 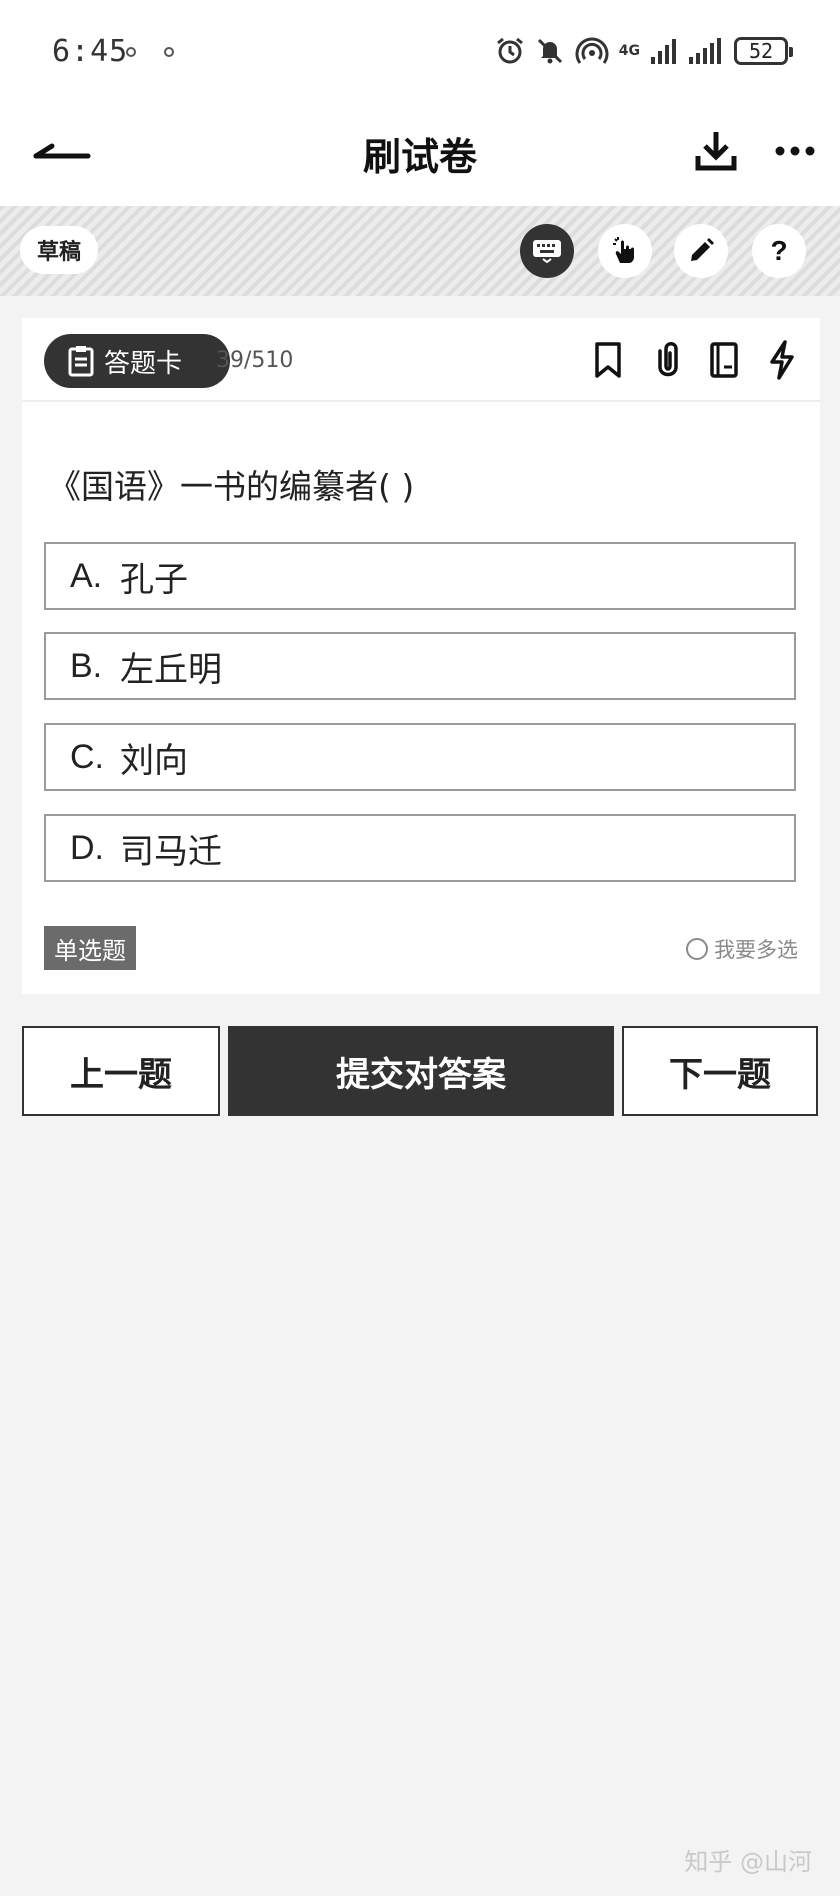 I want to click on question-mark-icon: ?, so click(x=779, y=250).